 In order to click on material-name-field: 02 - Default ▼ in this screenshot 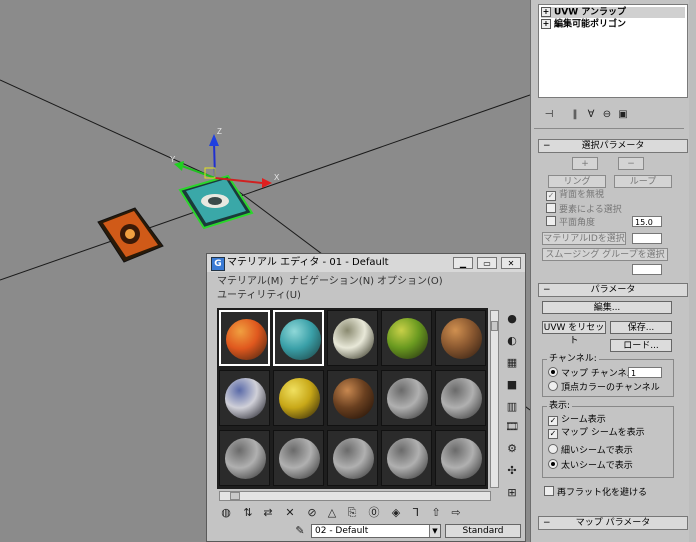, I will do `click(376, 531)`.